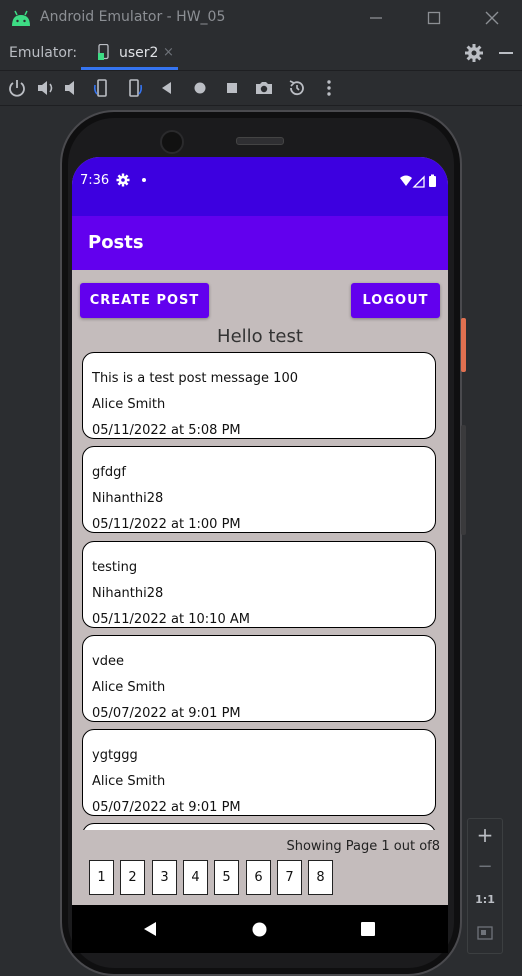  What do you see at coordinates (260, 336) in the screenshot?
I see `greeting-text: Hello test` at bounding box center [260, 336].